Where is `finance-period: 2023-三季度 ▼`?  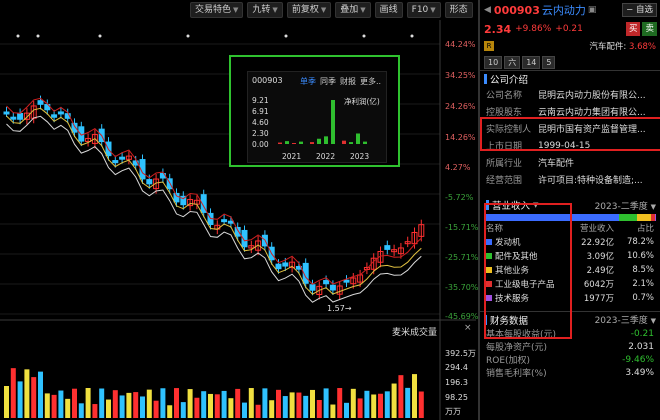
finance-period: 2023-三季度 ▼ is located at coordinates (625, 319).